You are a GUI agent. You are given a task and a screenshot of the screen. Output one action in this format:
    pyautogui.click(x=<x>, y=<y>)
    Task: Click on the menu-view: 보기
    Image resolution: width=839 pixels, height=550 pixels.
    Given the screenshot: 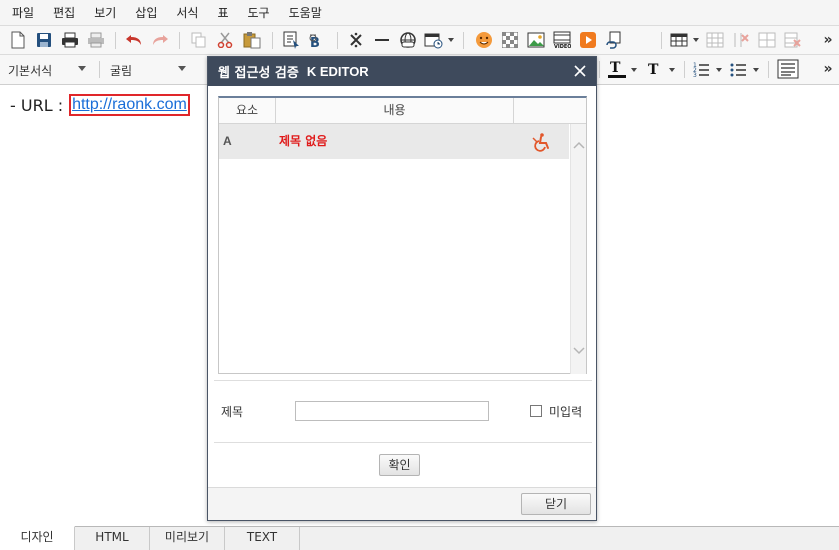 What is the action you would take?
    pyautogui.click(x=105, y=12)
    